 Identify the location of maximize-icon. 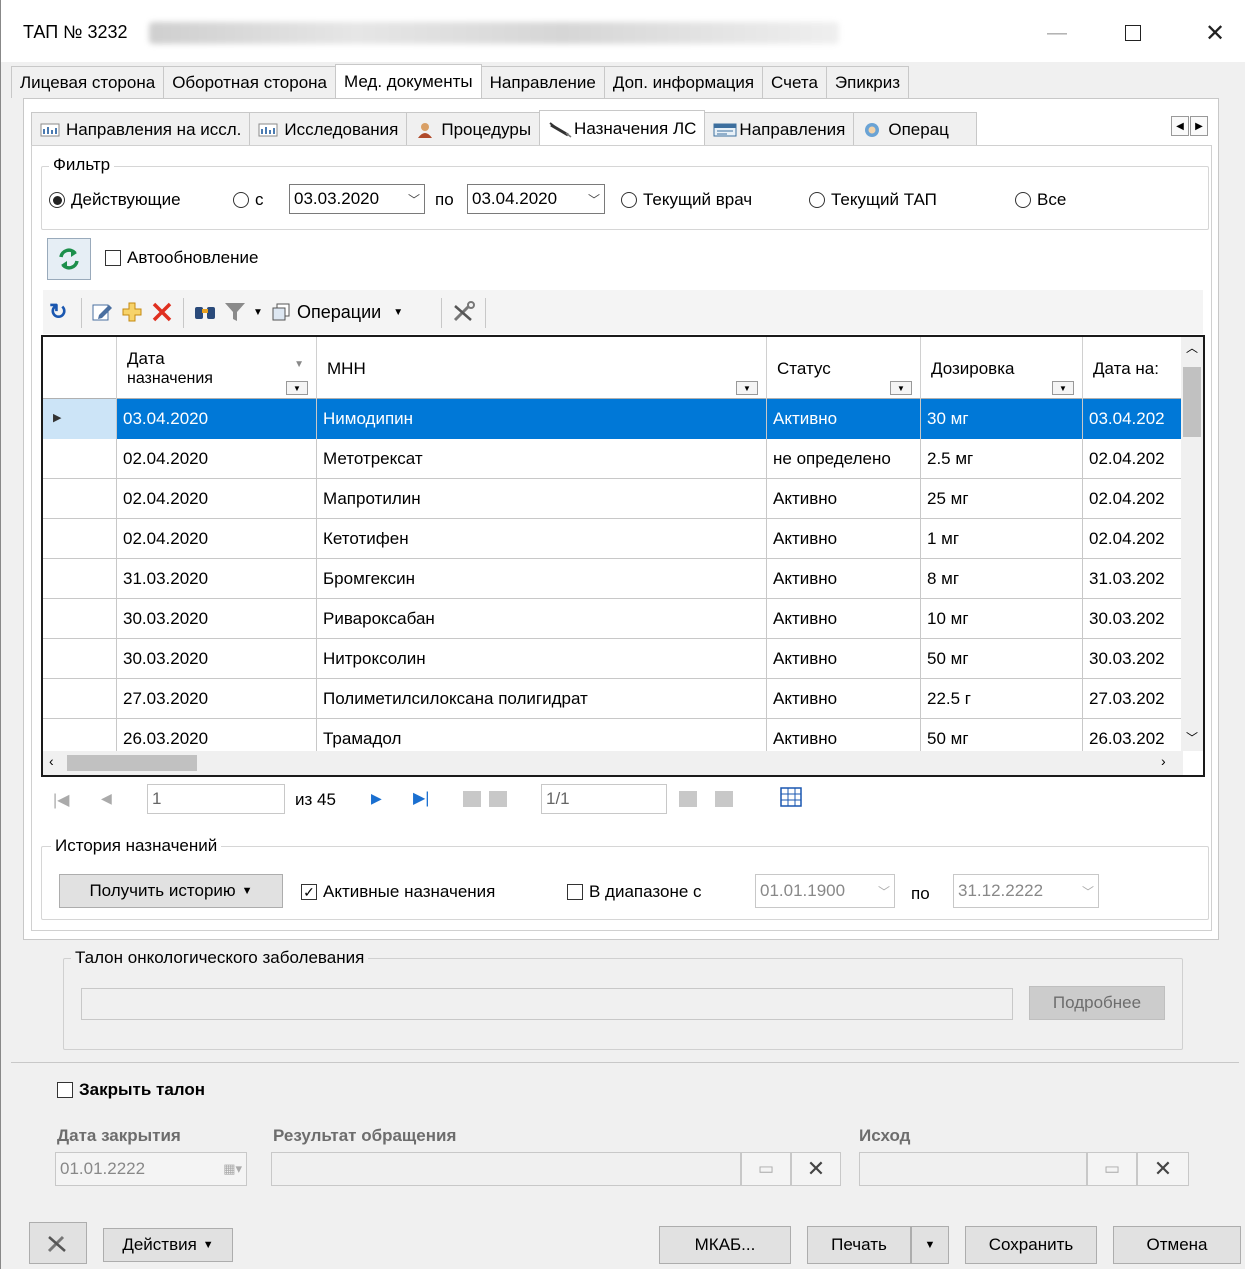
(1133, 33).